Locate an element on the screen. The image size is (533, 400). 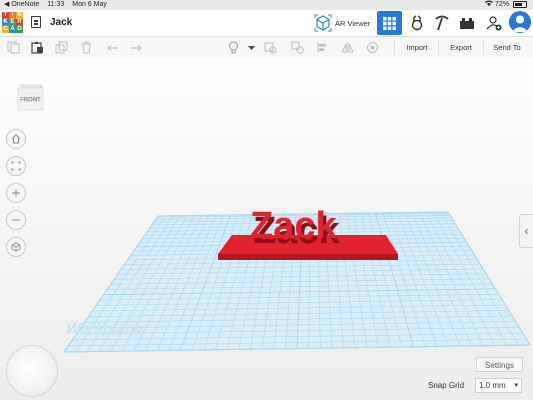
battery-percent: 72% is located at coordinates (502, 4).